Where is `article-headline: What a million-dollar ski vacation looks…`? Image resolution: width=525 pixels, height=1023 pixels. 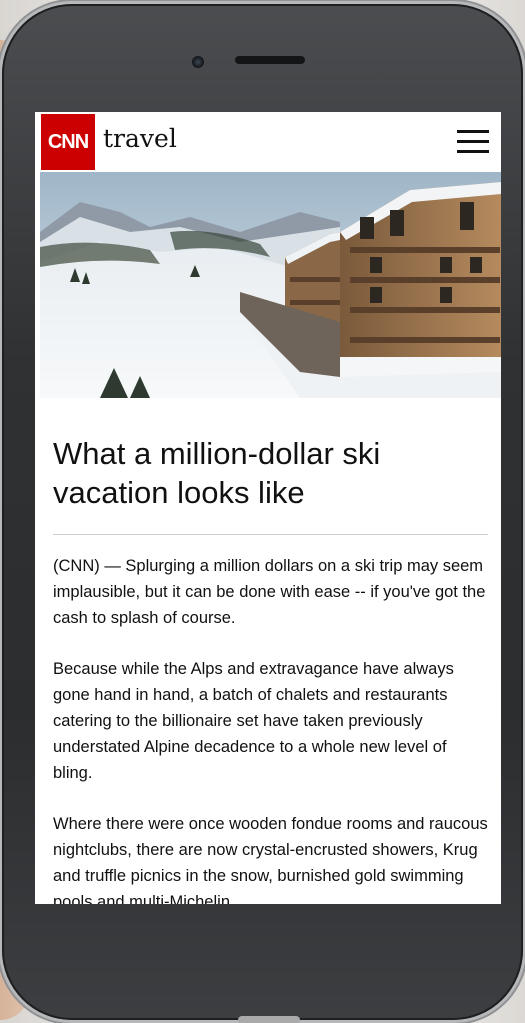
article-headline: What a million-dollar ski vacation looks… is located at coordinates (217, 473).